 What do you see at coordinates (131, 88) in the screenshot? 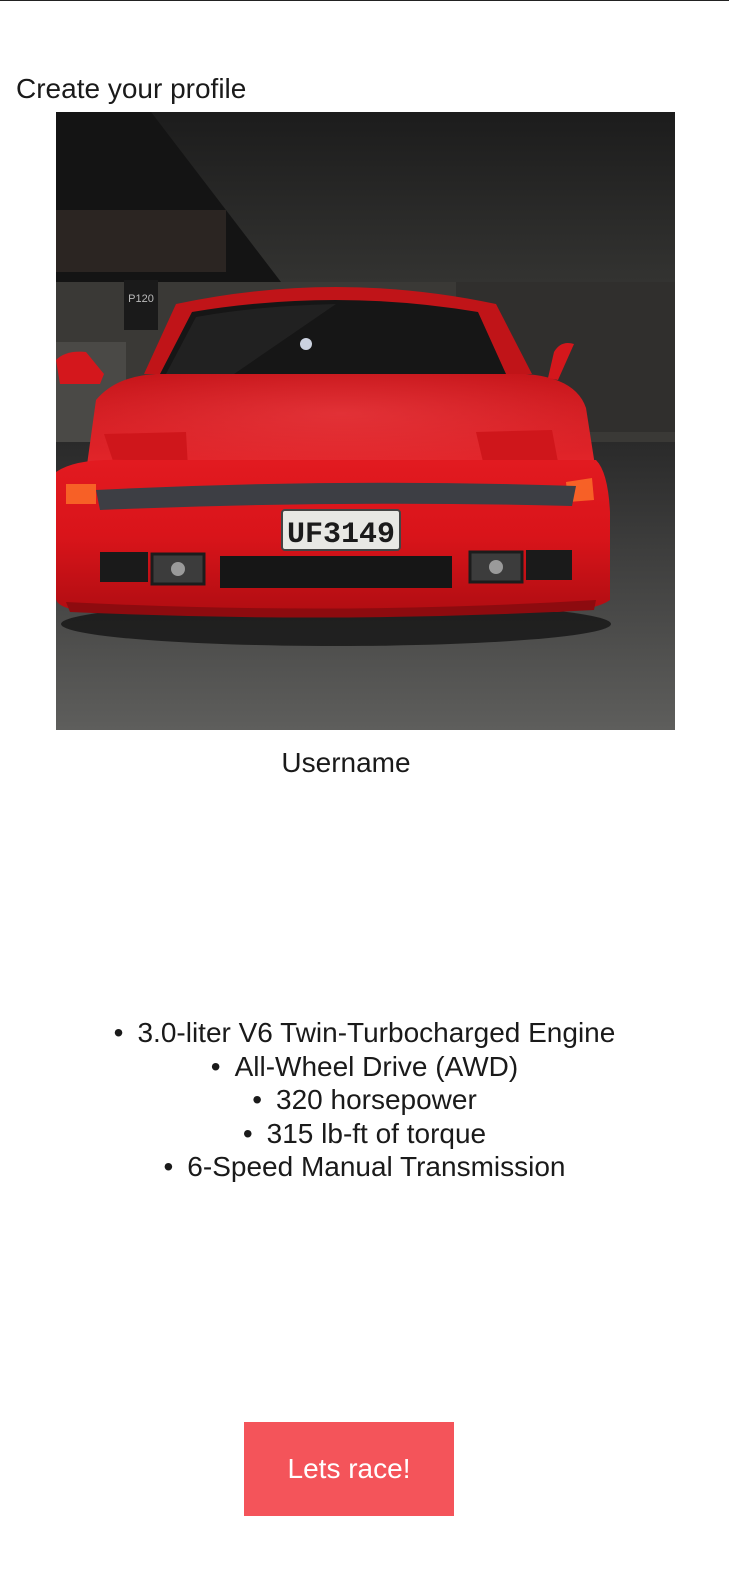
I see `page-title: Create your profile` at bounding box center [131, 88].